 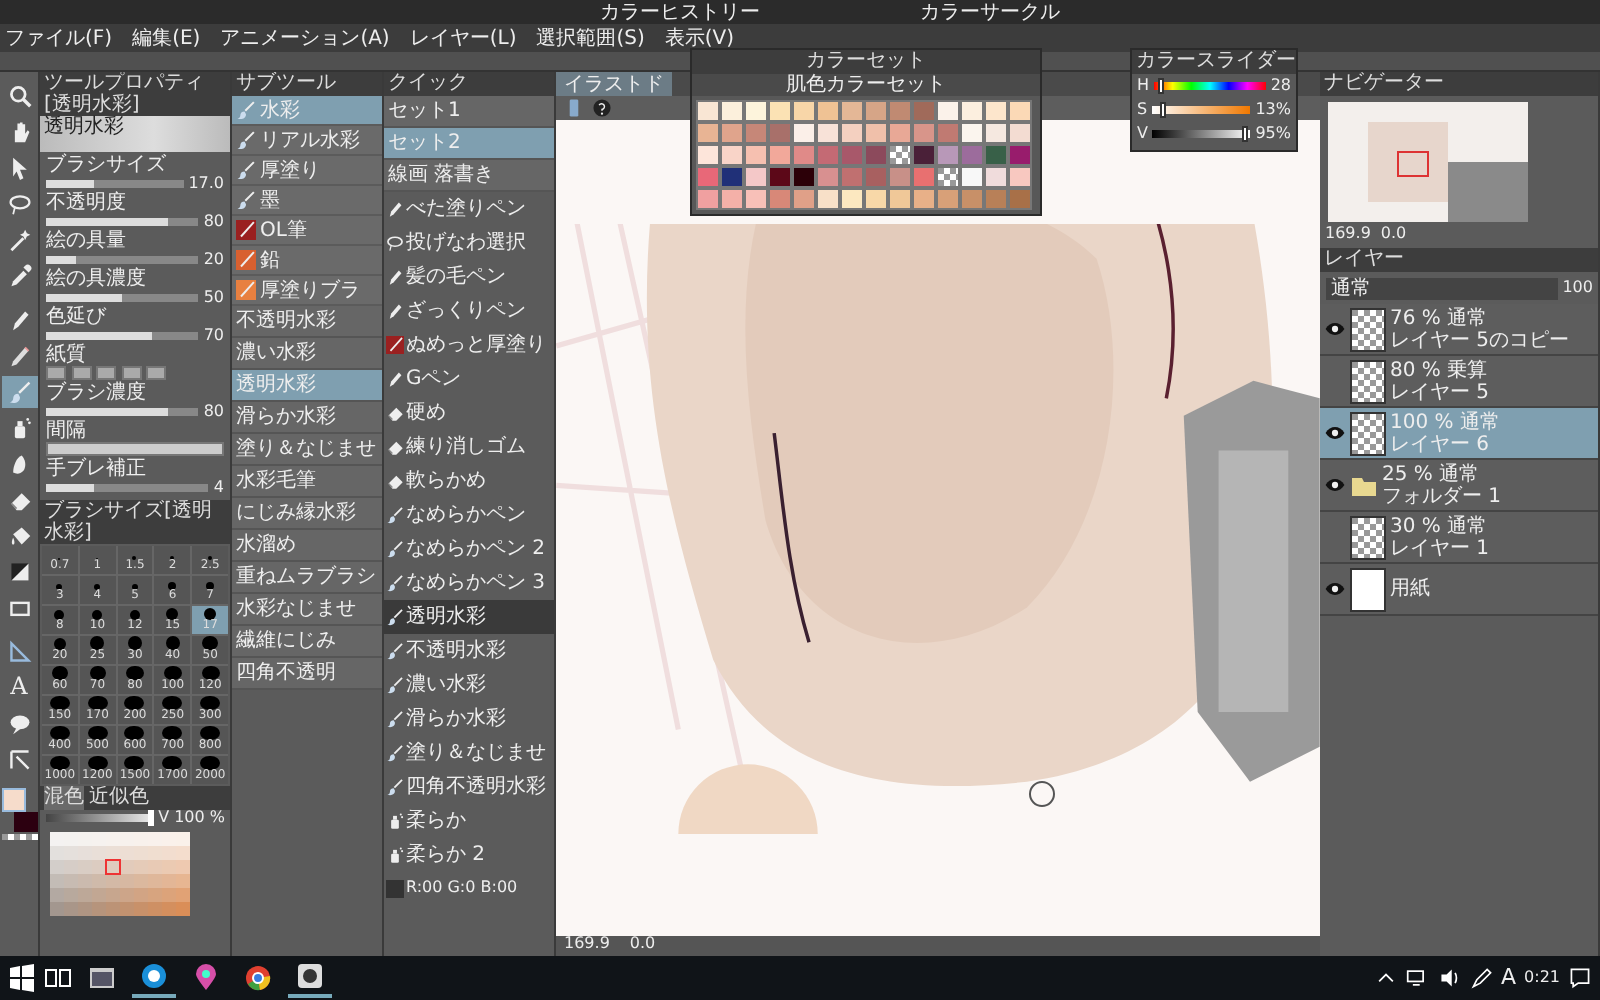 I want to click on volume-icon, so click(x=1449, y=978).